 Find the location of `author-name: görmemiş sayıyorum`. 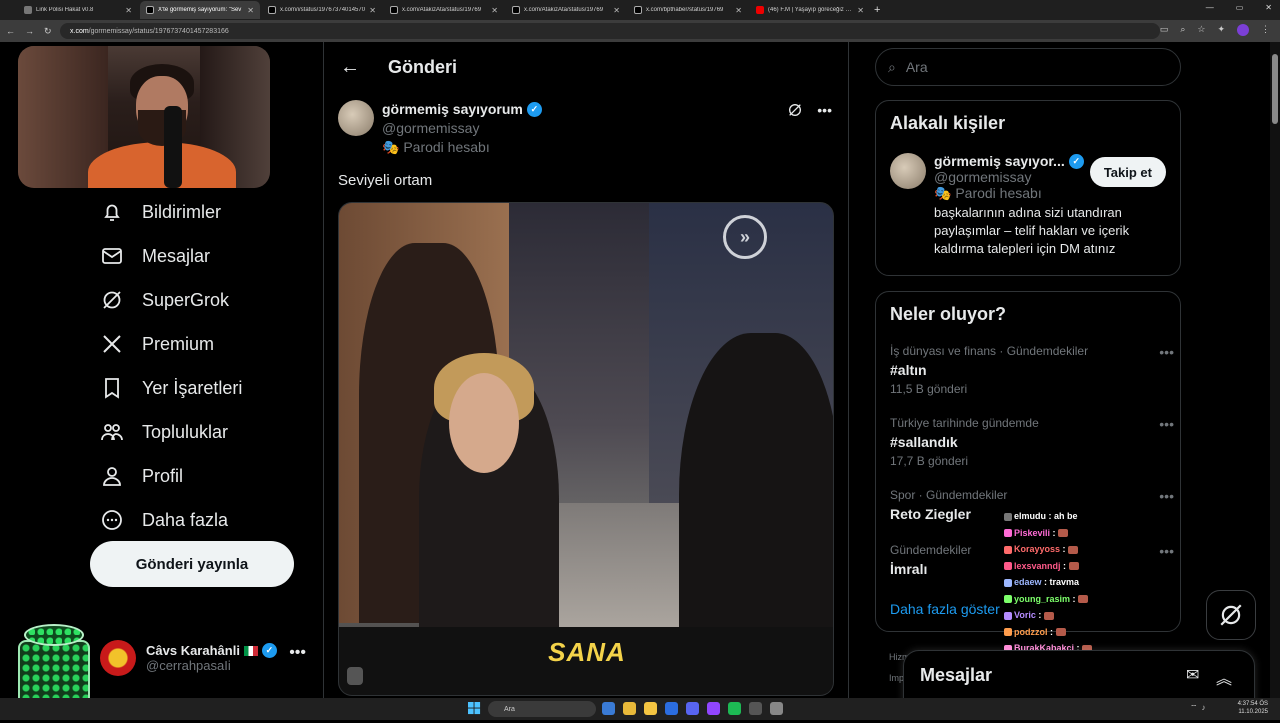

author-name: görmemiş sayıyorum is located at coordinates (452, 109).